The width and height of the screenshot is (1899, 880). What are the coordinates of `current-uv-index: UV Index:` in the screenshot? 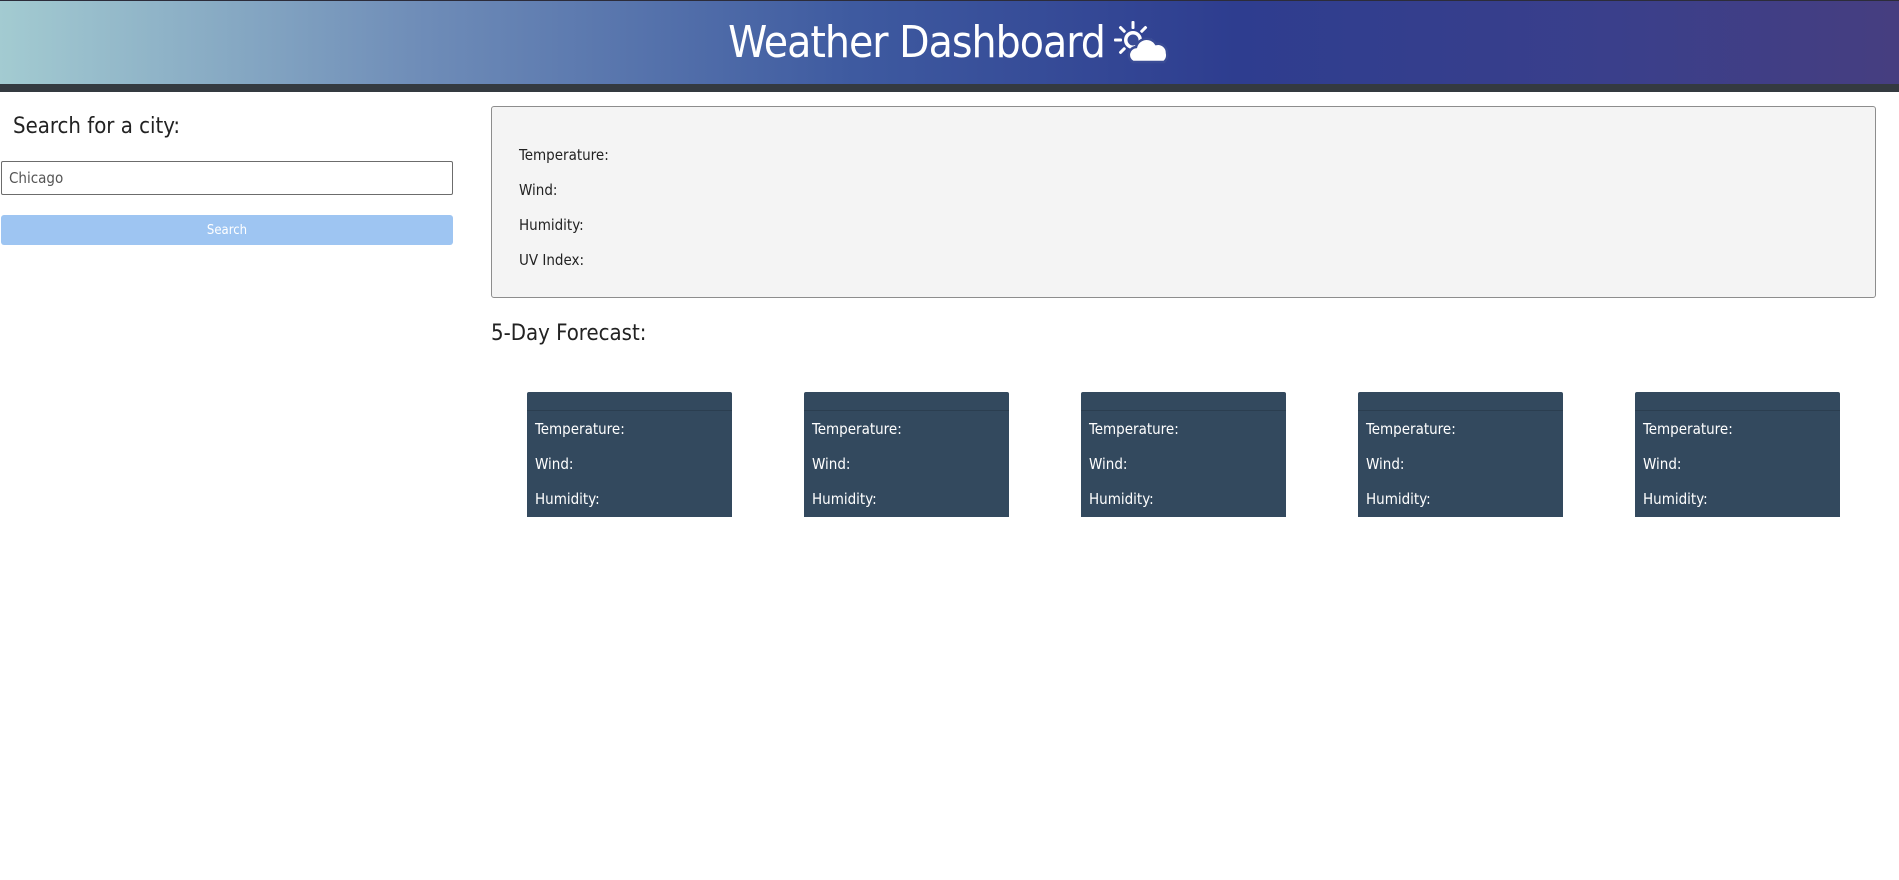 It's located at (552, 260).